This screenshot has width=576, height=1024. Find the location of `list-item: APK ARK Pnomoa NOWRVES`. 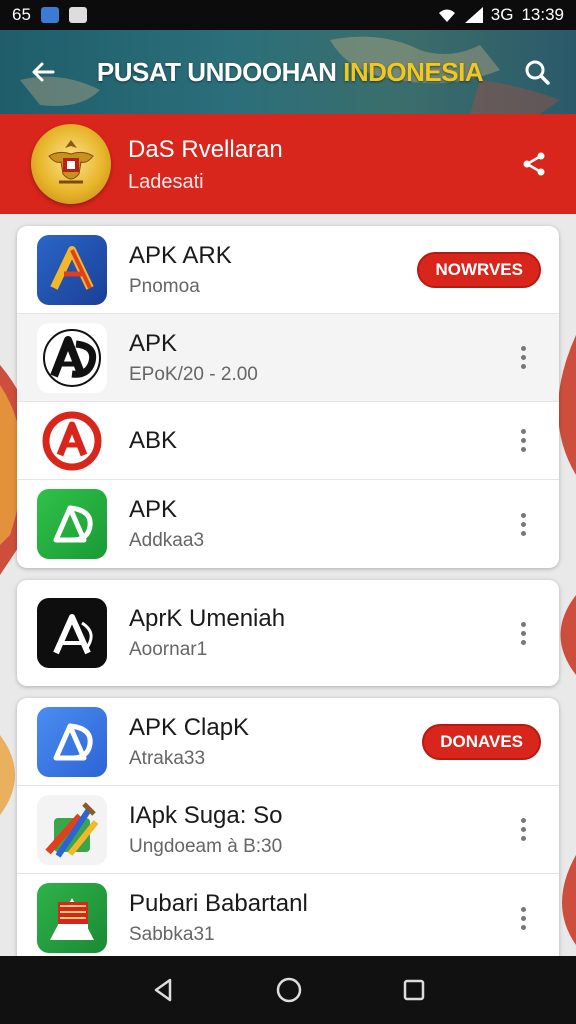

list-item: APK ARK Pnomoa NOWRVES is located at coordinates (288, 270).